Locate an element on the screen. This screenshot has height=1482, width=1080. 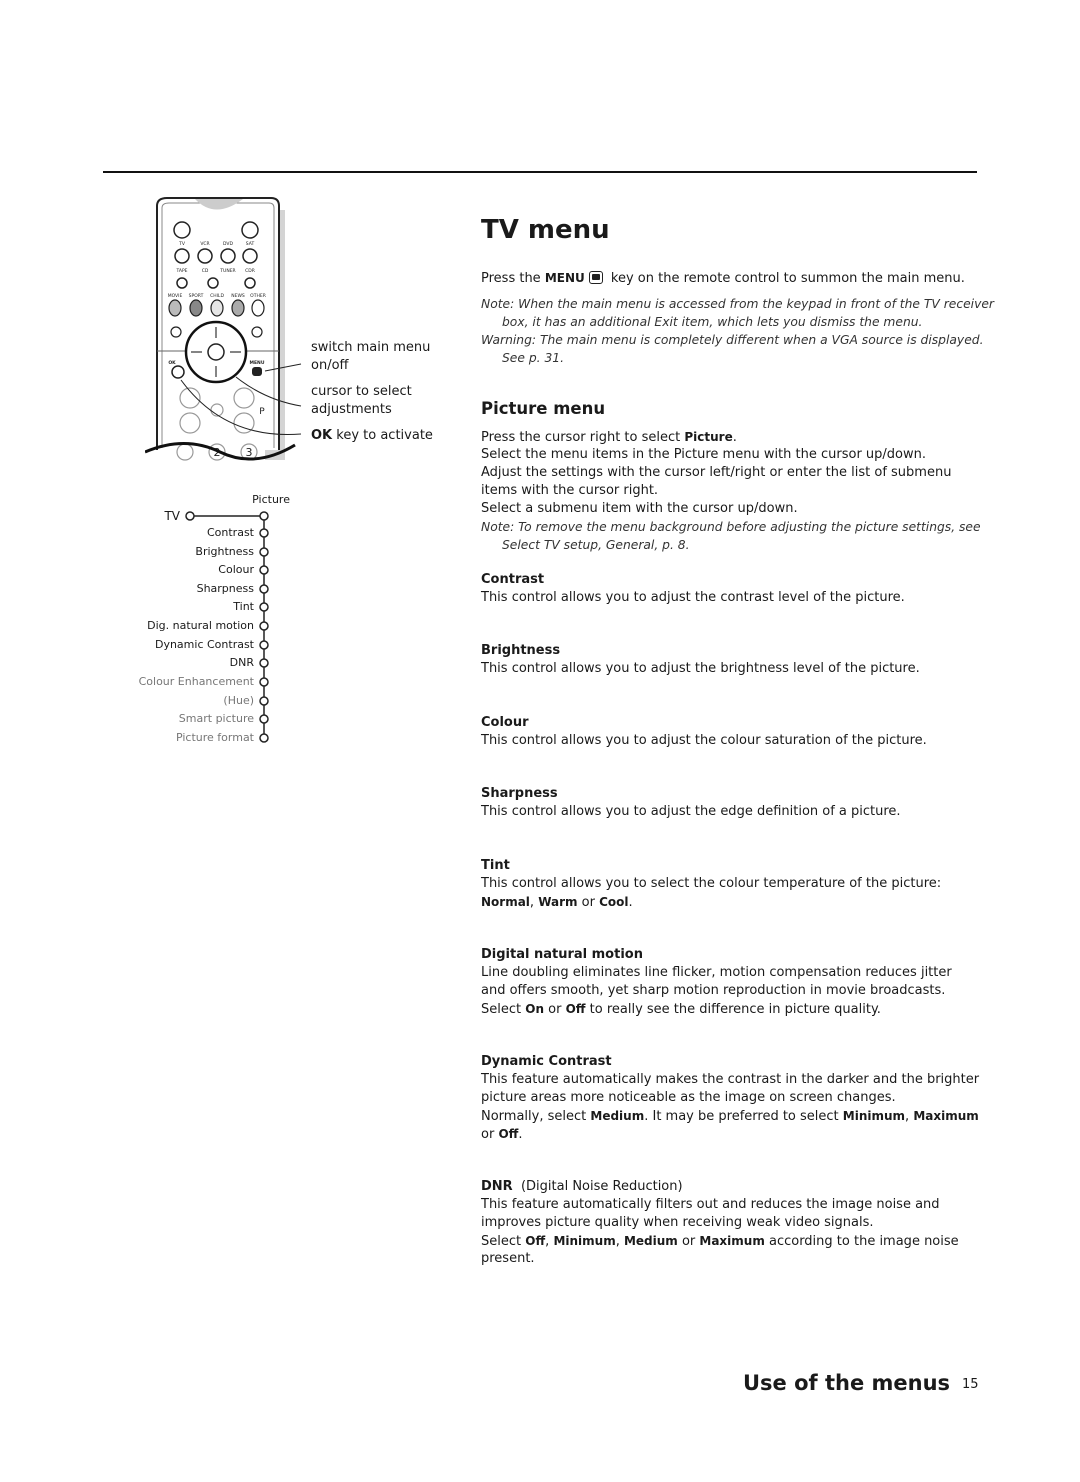
callout-line: cursor to select is located at coordinates (361, 391).